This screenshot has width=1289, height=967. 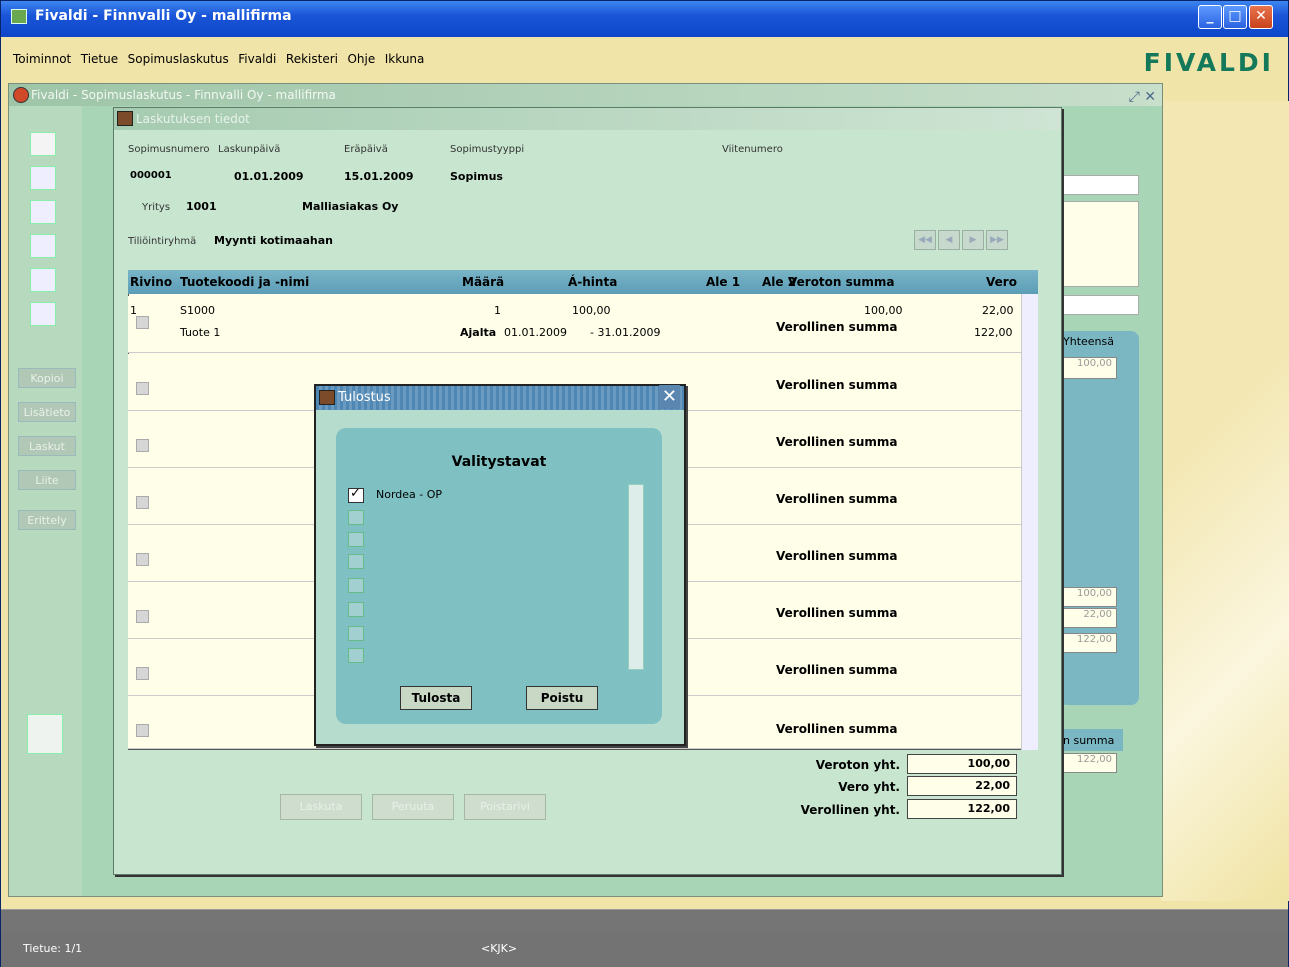 What do you see at coordinates (312, 59) in the screenshot?
I see `menu-rekisteri: Rekisteri` at bounding box center [312, 59].